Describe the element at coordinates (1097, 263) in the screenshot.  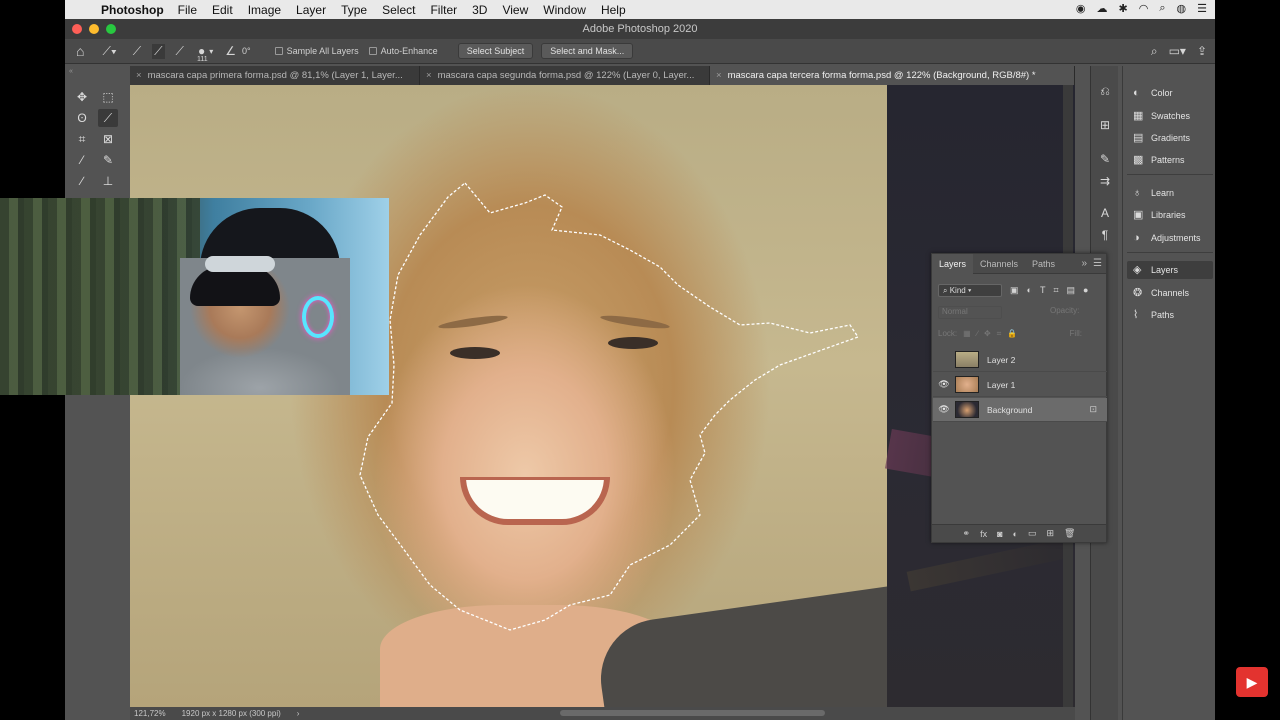
I see `panel-menu-icon: ☰` at that location.